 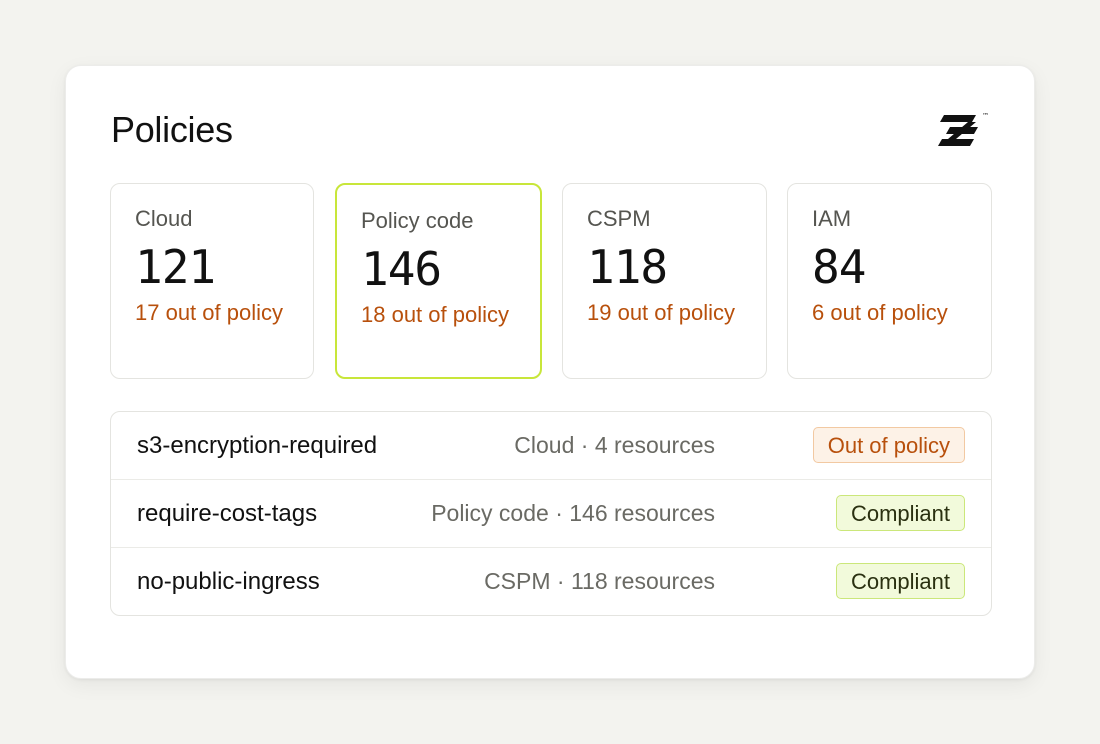 I want to click on stat-card-cspm: CSPM 118 19 out of policy, so click(x=664, y=281).